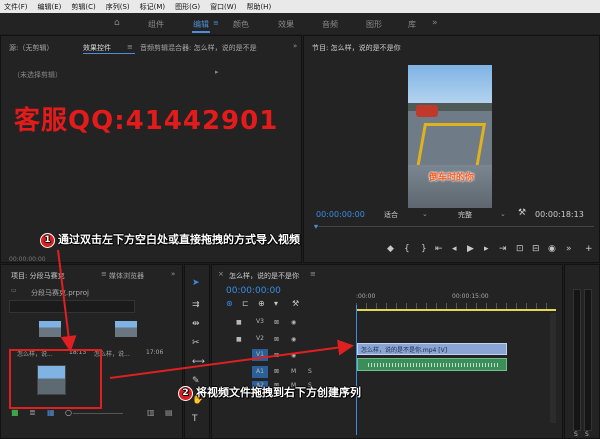  Describe the element at coordinates (179, 239) in the screenshot. I see `annotation-1-text: 通过双击左下方空白处或直接拖拽的方式导入视频` at that location.